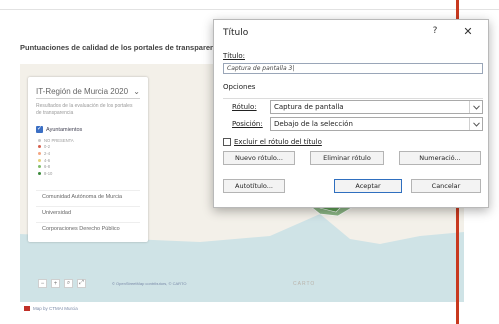 Image resolution: width=499 pixels, height=324 pixels. What do you see at coordinates (446, 186) in the screenshot?
I see `cancel-button: Cancelar` at bounding box center [446, 186].